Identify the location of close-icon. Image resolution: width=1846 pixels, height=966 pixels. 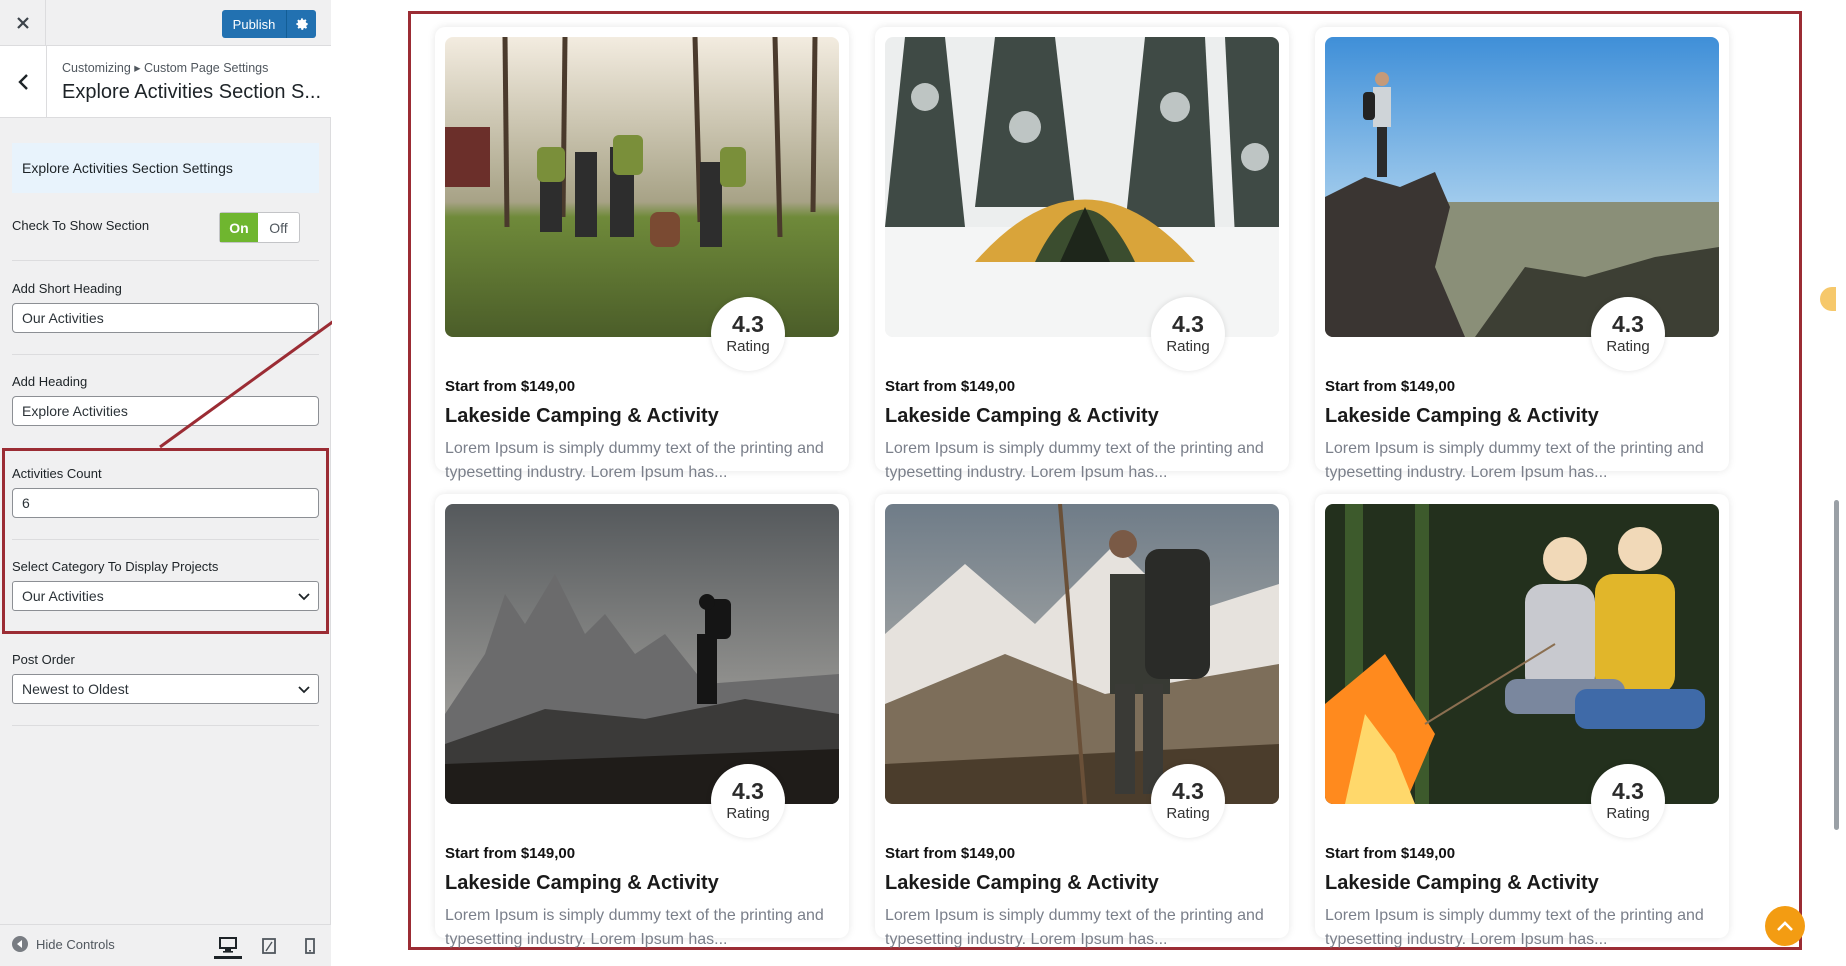
(22, 23).